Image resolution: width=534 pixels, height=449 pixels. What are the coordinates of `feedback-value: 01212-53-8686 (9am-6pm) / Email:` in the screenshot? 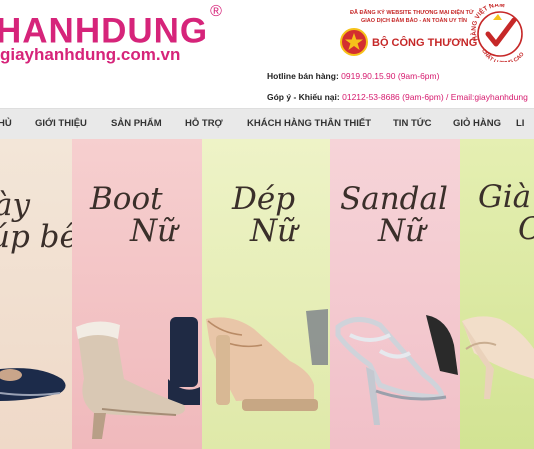 It's located at (408, 97).